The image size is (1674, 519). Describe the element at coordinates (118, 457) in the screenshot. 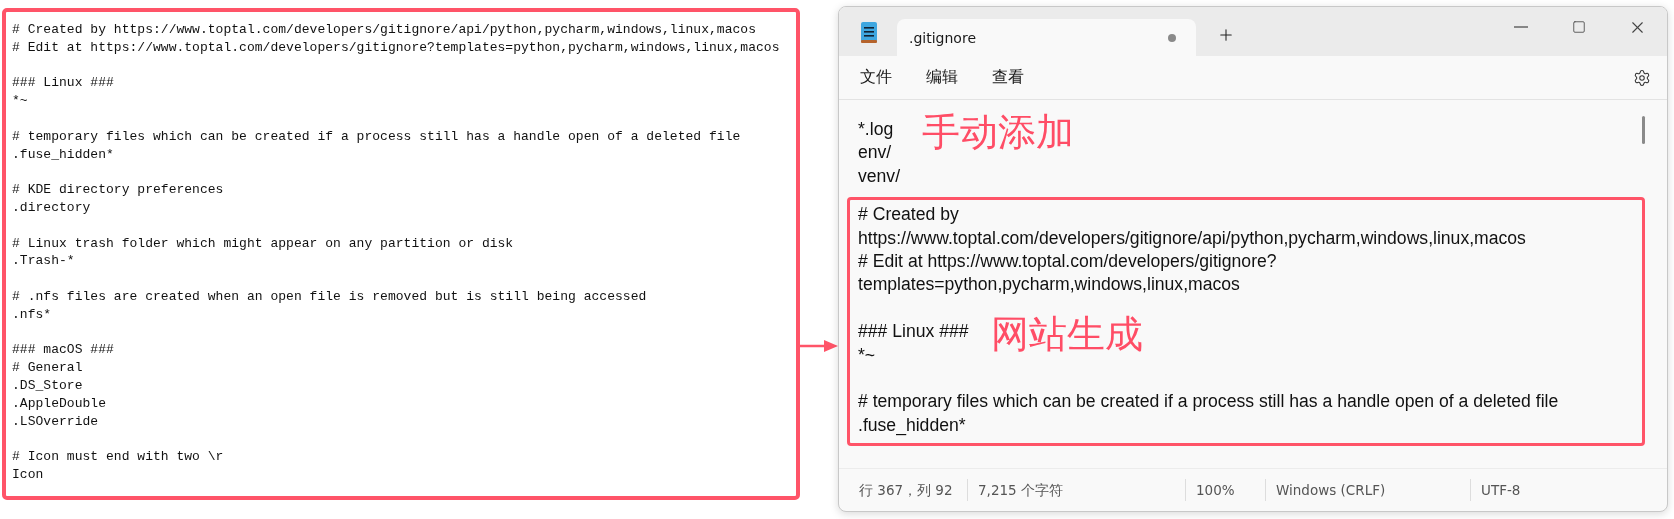

I see `code-line: # Icon must end with two \r` at that location.